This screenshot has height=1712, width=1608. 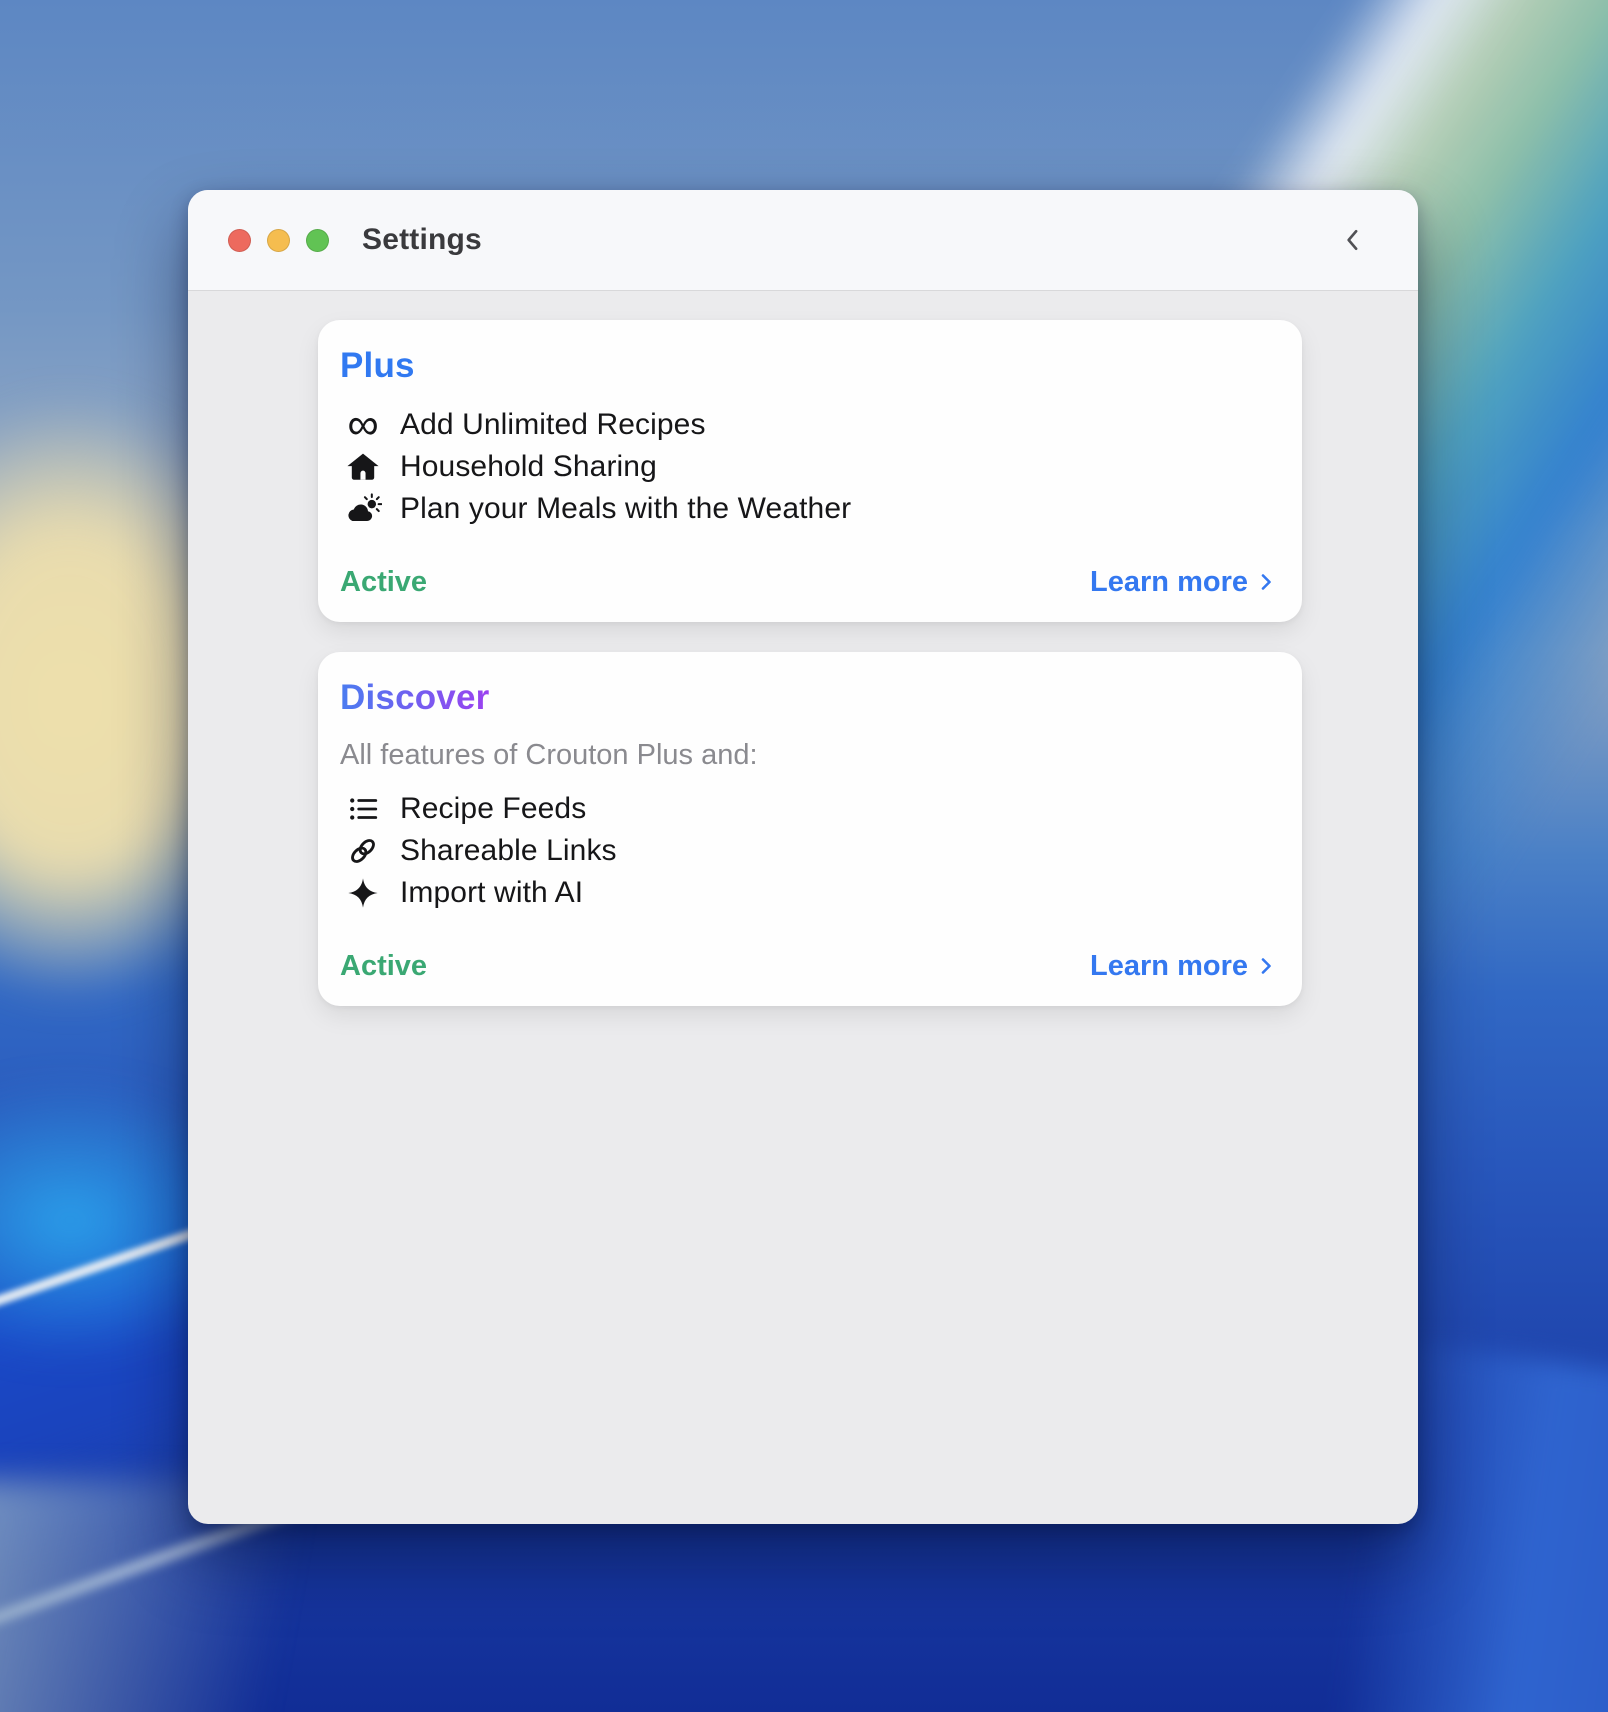 I want to click on zoom-button, so click(x=317, y=240).